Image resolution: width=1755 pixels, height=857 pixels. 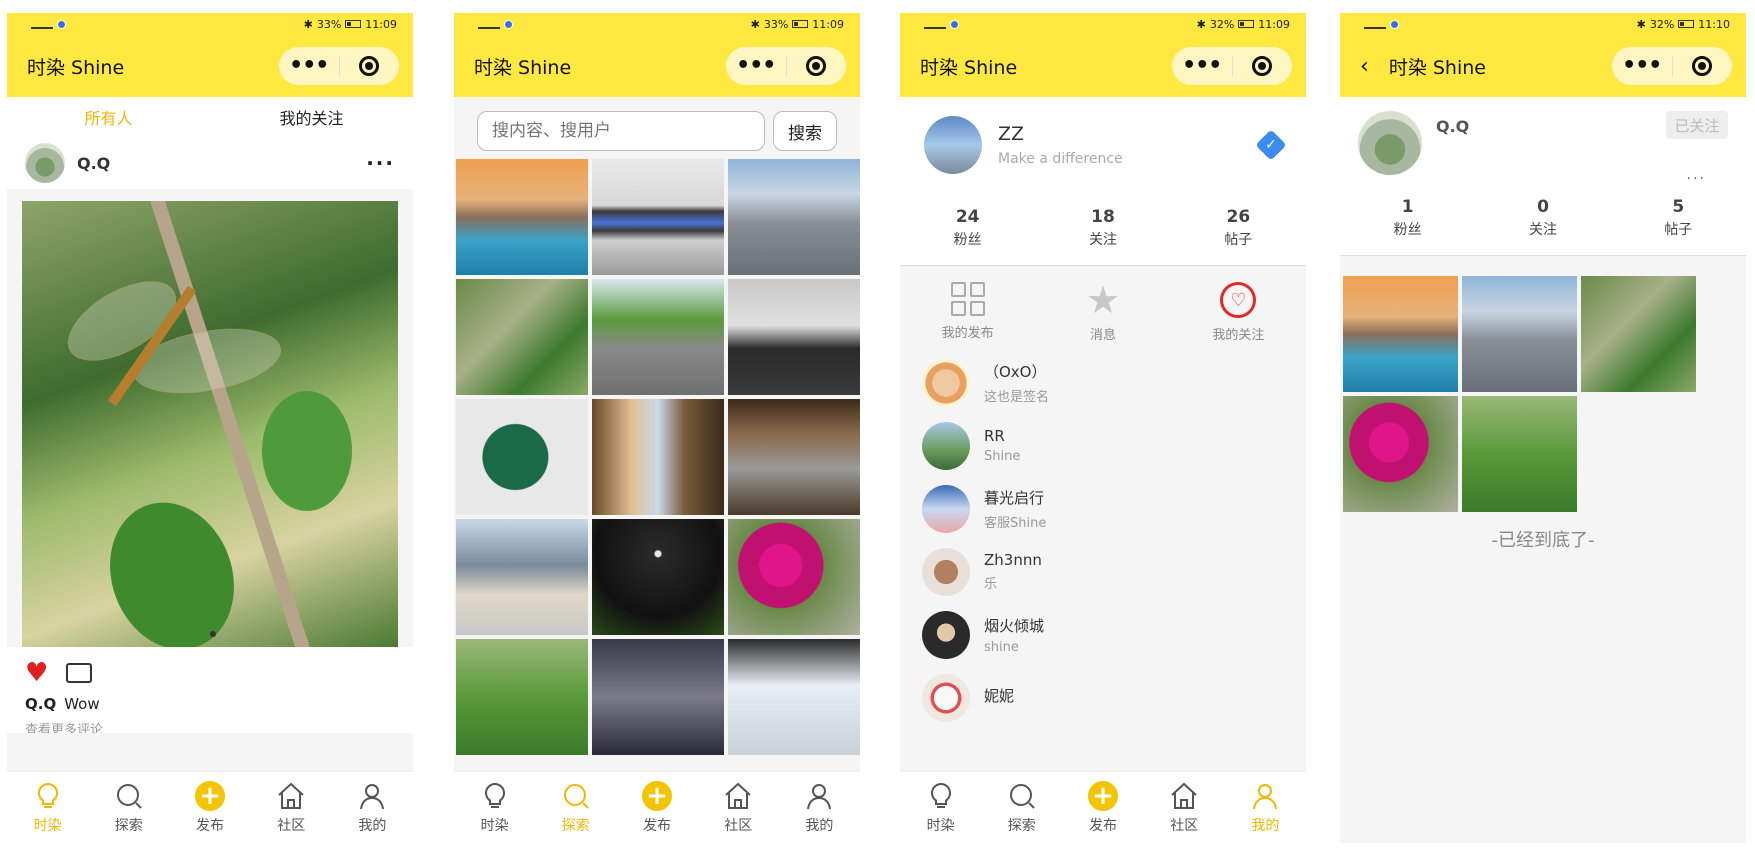 What do you see at coordinates (1238, 335) in the screenshot?
I see `menu-label: 我的关注` at bounding box center [1238, 335].